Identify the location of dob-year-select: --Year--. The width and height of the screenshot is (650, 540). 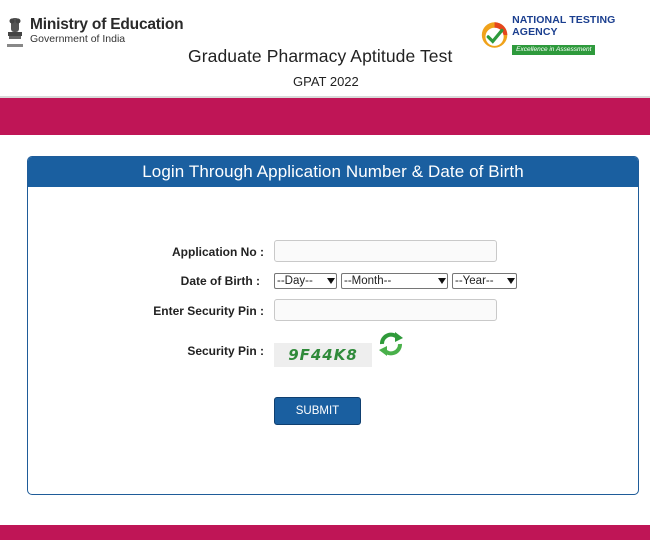
(484, 281).